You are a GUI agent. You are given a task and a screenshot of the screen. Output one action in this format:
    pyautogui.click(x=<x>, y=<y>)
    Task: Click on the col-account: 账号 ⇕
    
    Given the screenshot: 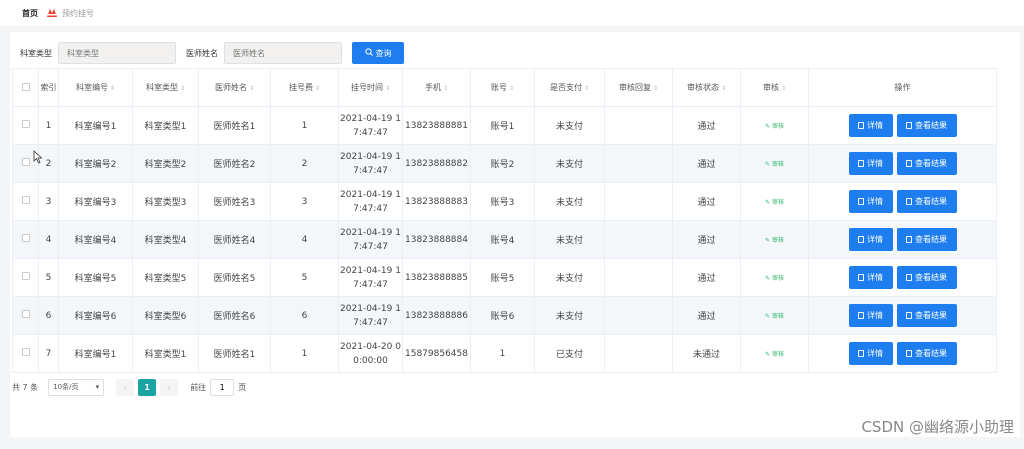 What is the action you would take?
    pyautogui.click(x=502, y=87)
    